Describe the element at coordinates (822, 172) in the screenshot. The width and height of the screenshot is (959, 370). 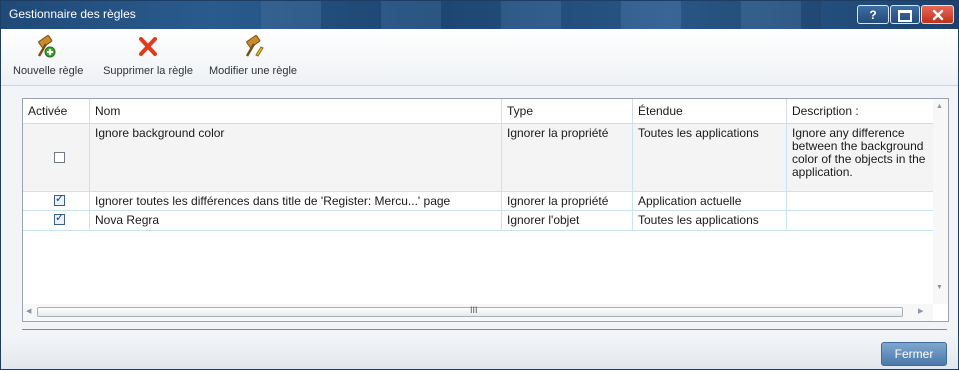
I see `description-line: application.` at that location.